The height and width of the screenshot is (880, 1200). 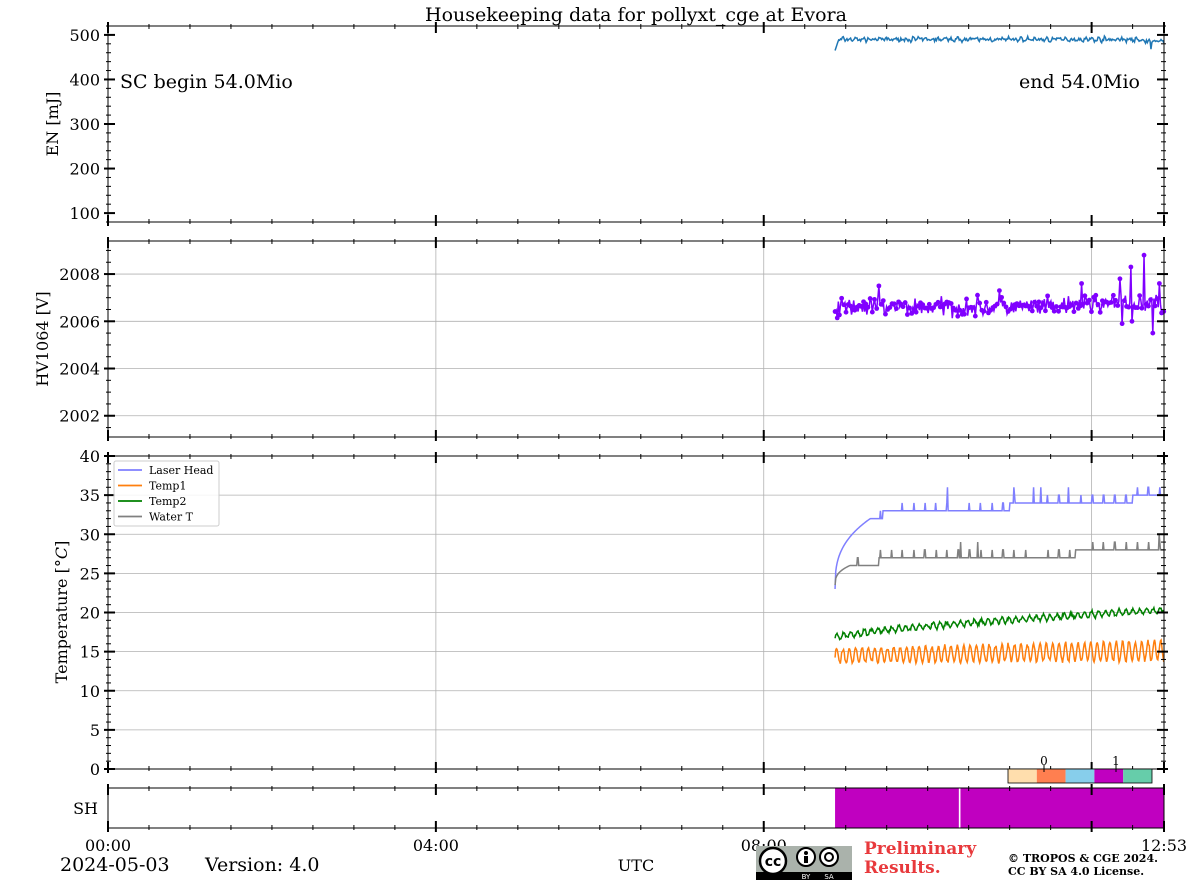 I want to click on y-tick-label: 200, so click(x=84, y=169).